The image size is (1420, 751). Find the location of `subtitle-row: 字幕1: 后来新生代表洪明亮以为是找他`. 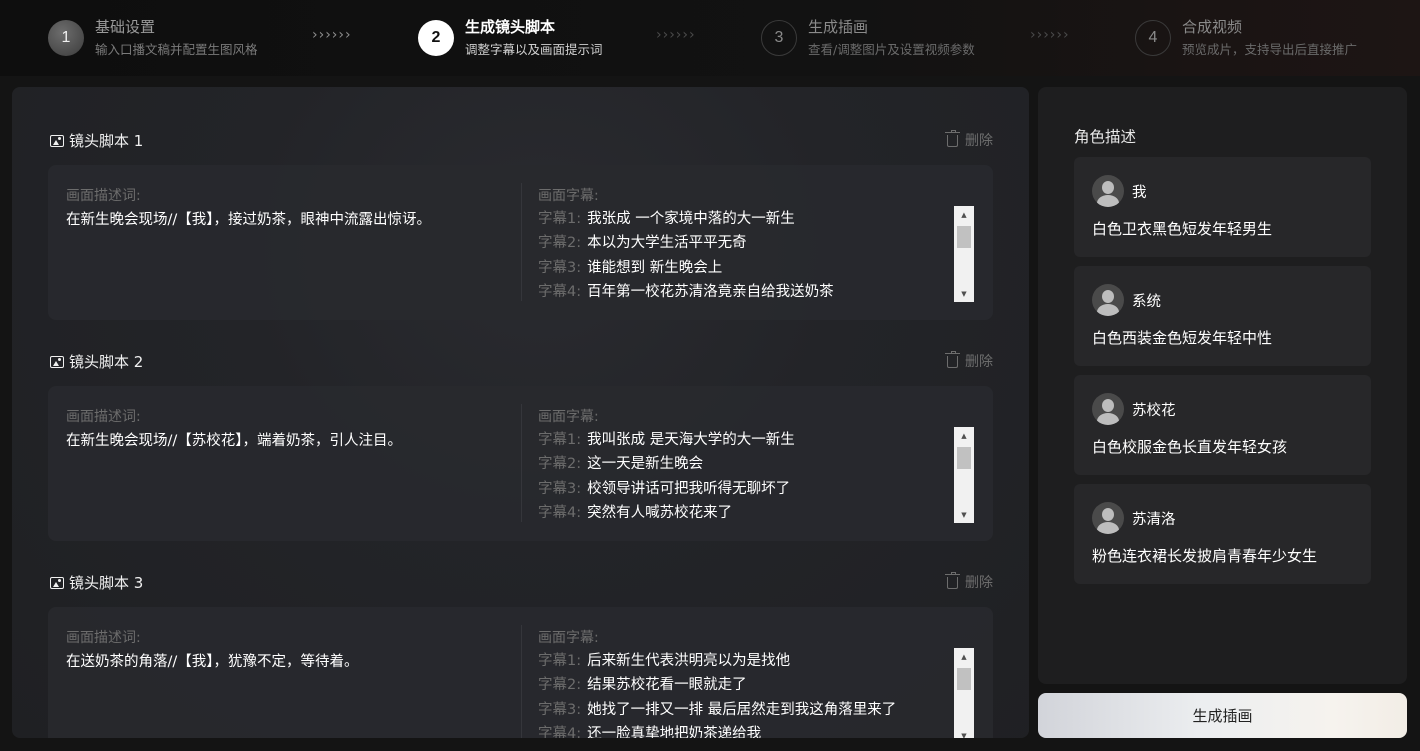

subtitle-row: 字幕1: 后来新生代表洪明亮以为是找他 is located at coordinates (743, 659).